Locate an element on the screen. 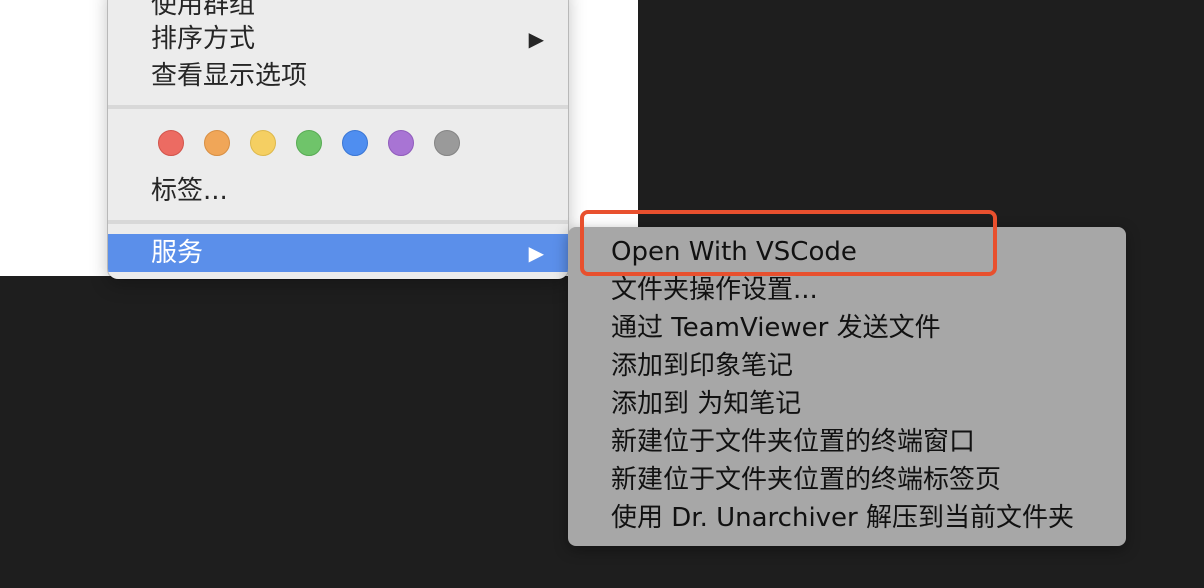 Image resolution: width=1204 pixels, height=588 pixels. menu-item-label: 排序方式 is located at coordinates (203, 39).